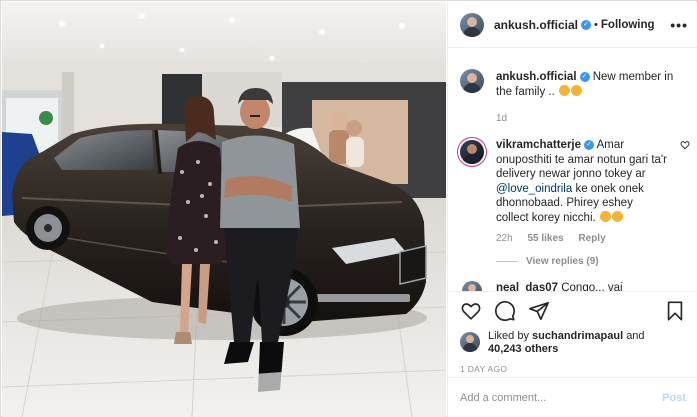 Image resolution: width=697 pixels, height=417 pixels. What do you see at coordinates (628, 25) in the screenshot?
I see `following-button: Following` at bounding box center [628, 25].